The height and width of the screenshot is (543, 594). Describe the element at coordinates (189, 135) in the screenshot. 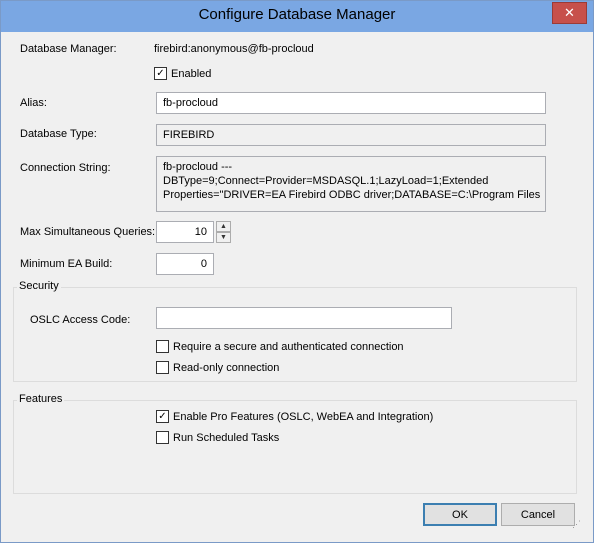

I see `database-type-value: FIREBIRD` at that location.